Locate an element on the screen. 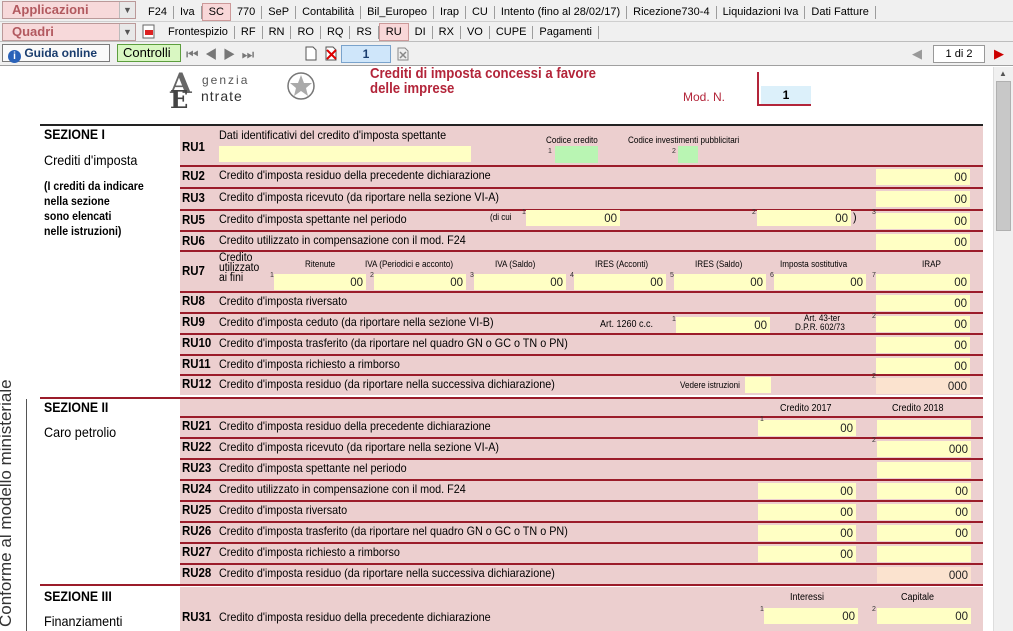 Image resolution: width=1013 pixels, height=631 pixels. prev-record-icon: ◀ is located at coordinates (214, 54).